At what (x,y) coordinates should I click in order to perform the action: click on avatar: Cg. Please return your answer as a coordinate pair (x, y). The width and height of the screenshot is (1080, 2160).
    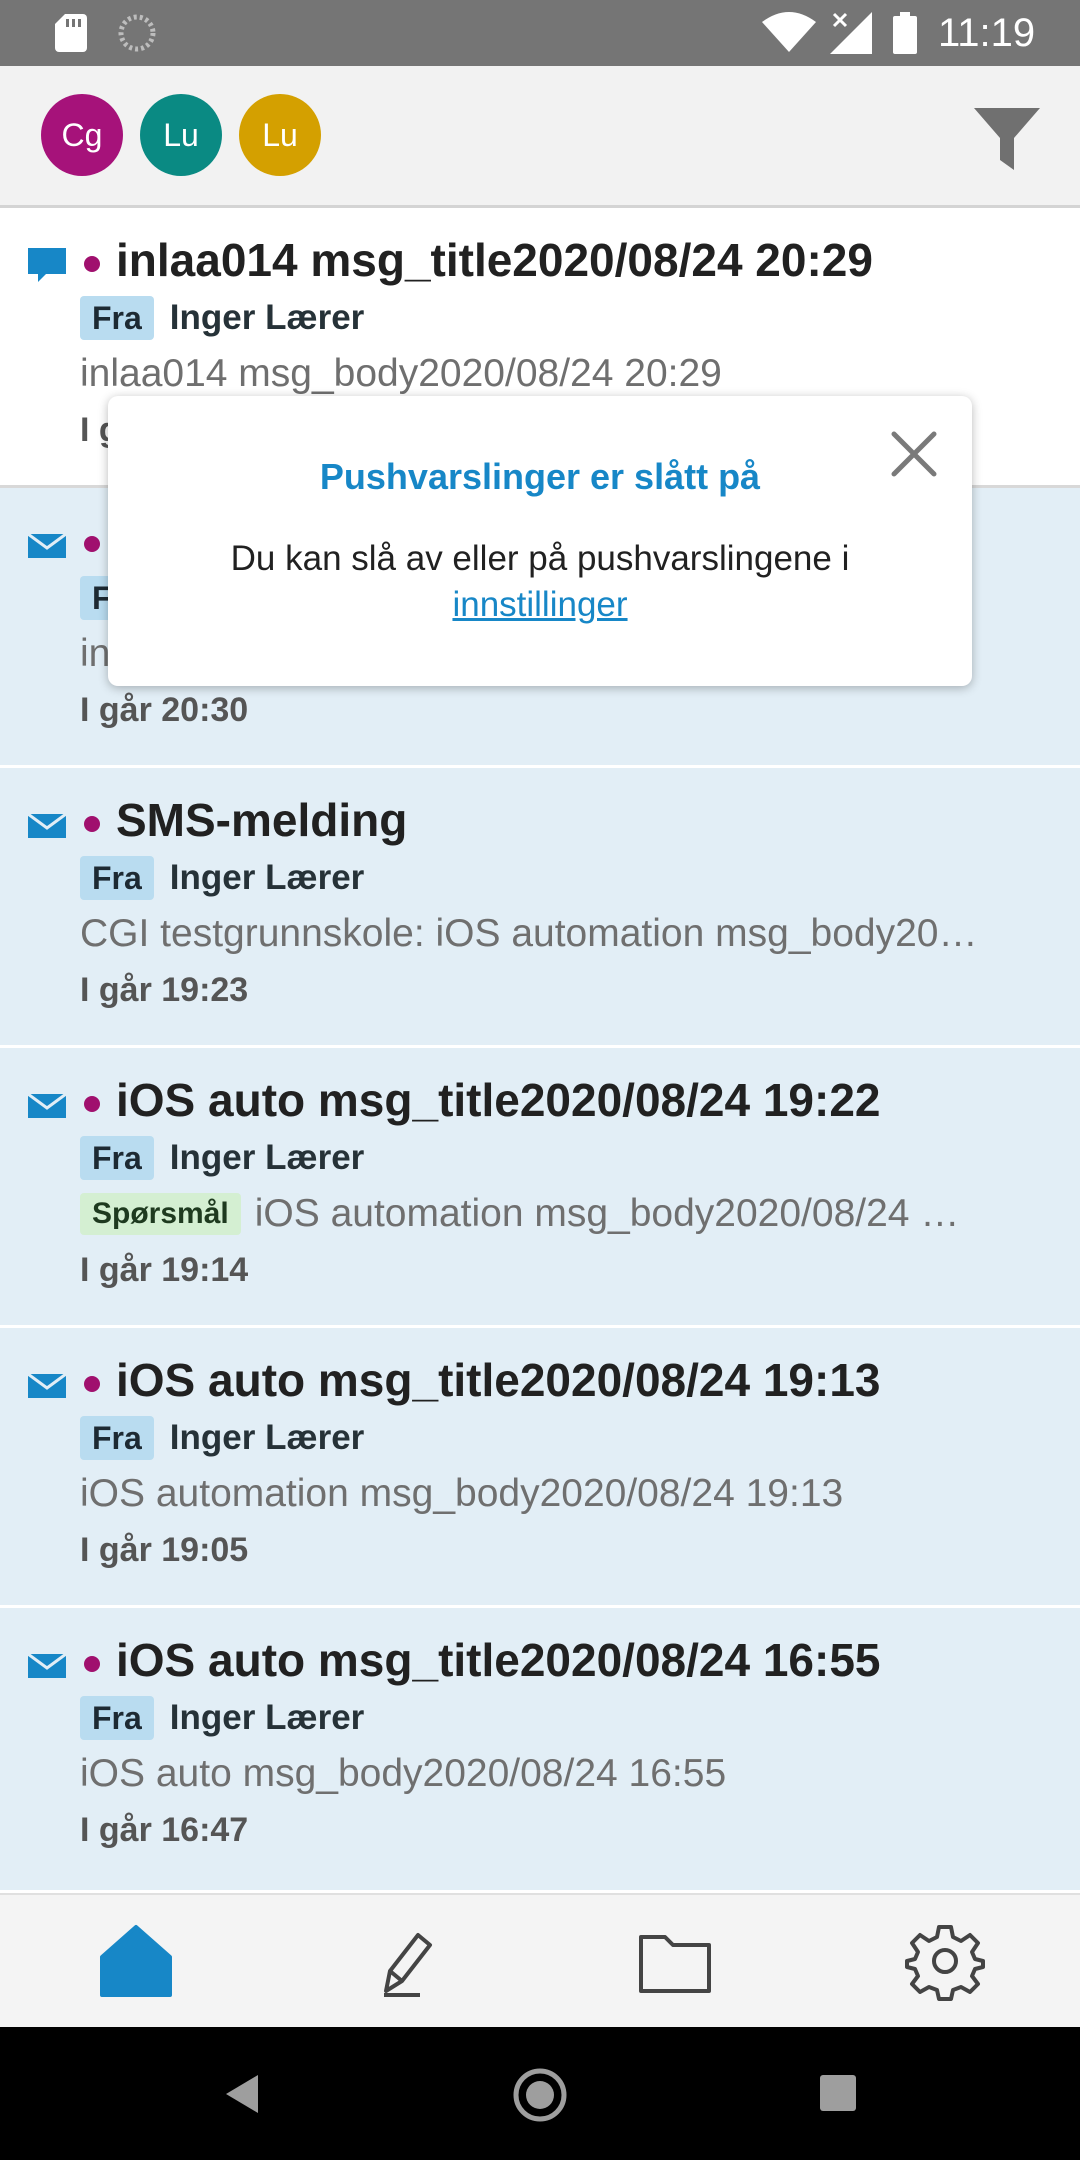
    Looking at the image, I should click on (82, 135).